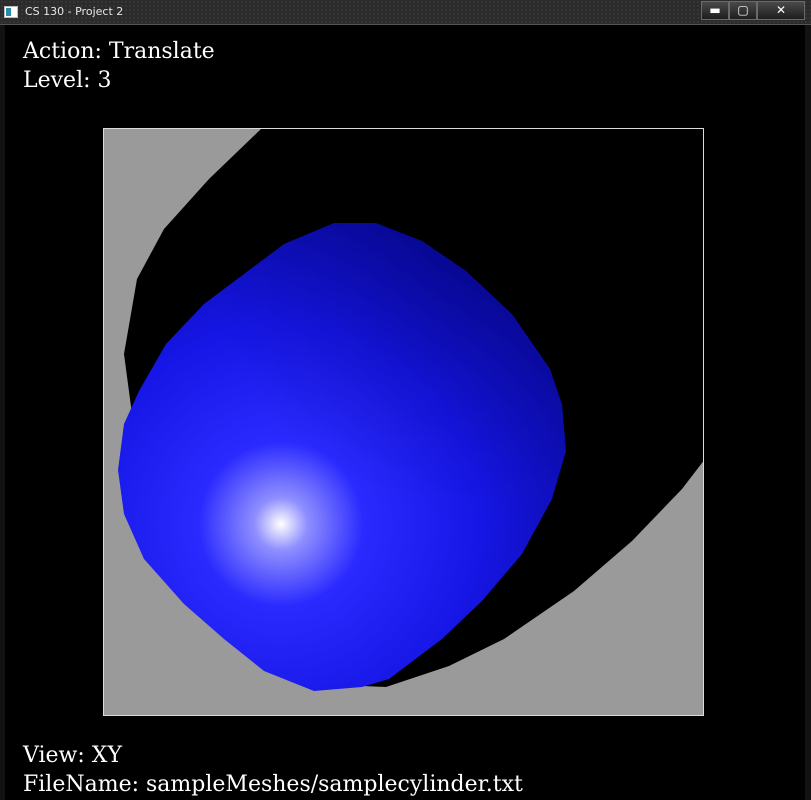 The height and width of the screenshot is (800, 811). What do you see at coordinates (119, 51) in the screenshot?
I see `action-label: Action: Translate` at bounding box center [119, 51].